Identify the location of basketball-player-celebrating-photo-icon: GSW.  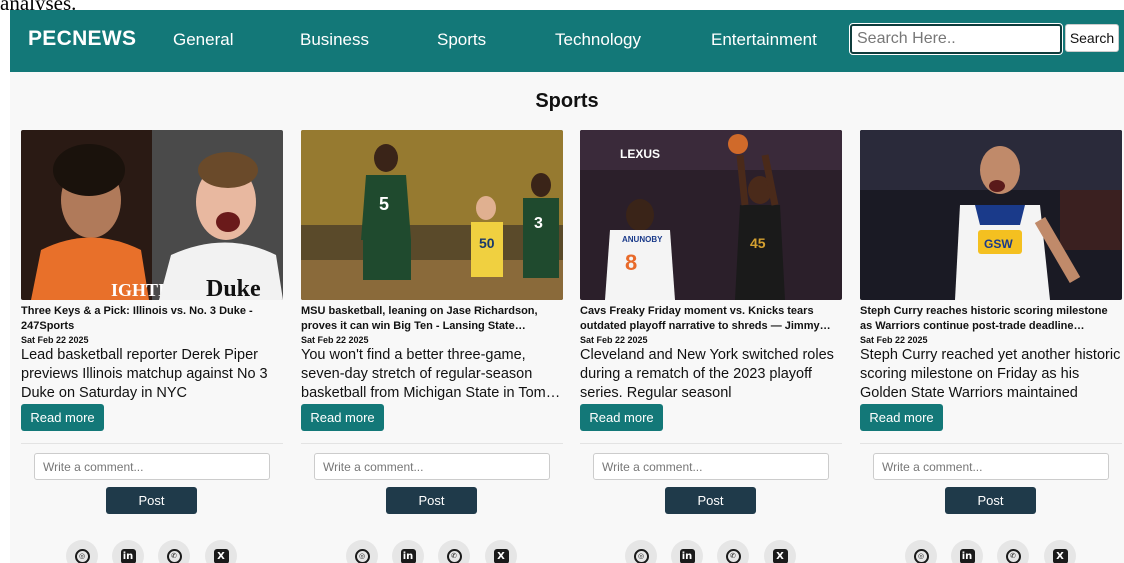
(991, 215).